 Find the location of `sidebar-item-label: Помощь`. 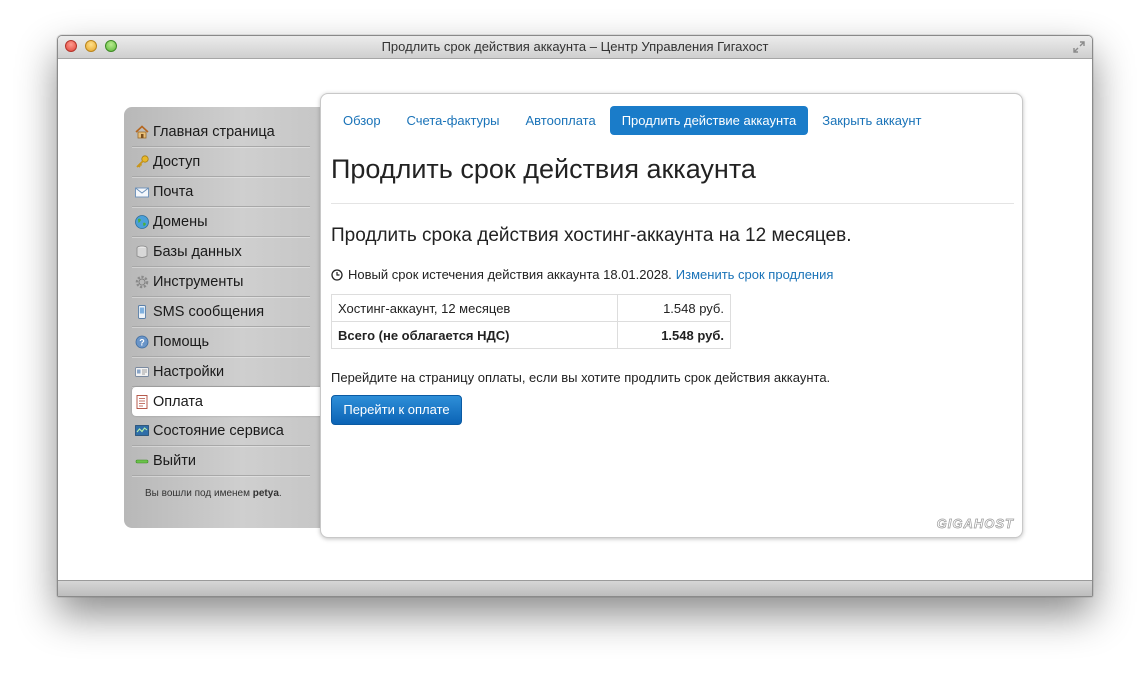

sidebar-item-label: Помощь is located at coordinates (181, 341).